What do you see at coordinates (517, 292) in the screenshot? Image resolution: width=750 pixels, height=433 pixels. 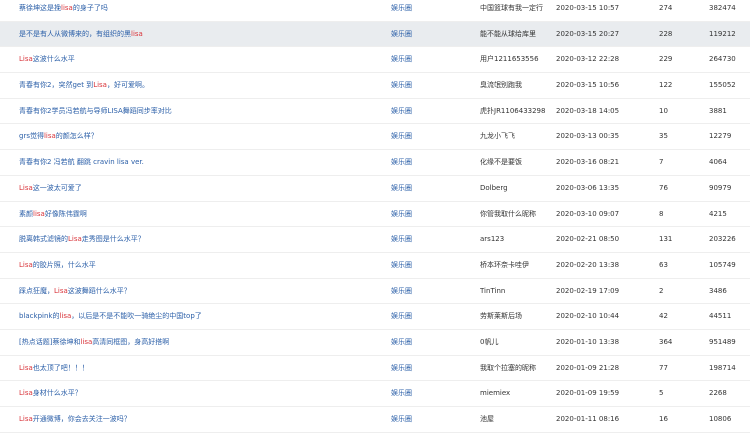 I see `author-name: TinTinn` at bounding box center [517, 292].